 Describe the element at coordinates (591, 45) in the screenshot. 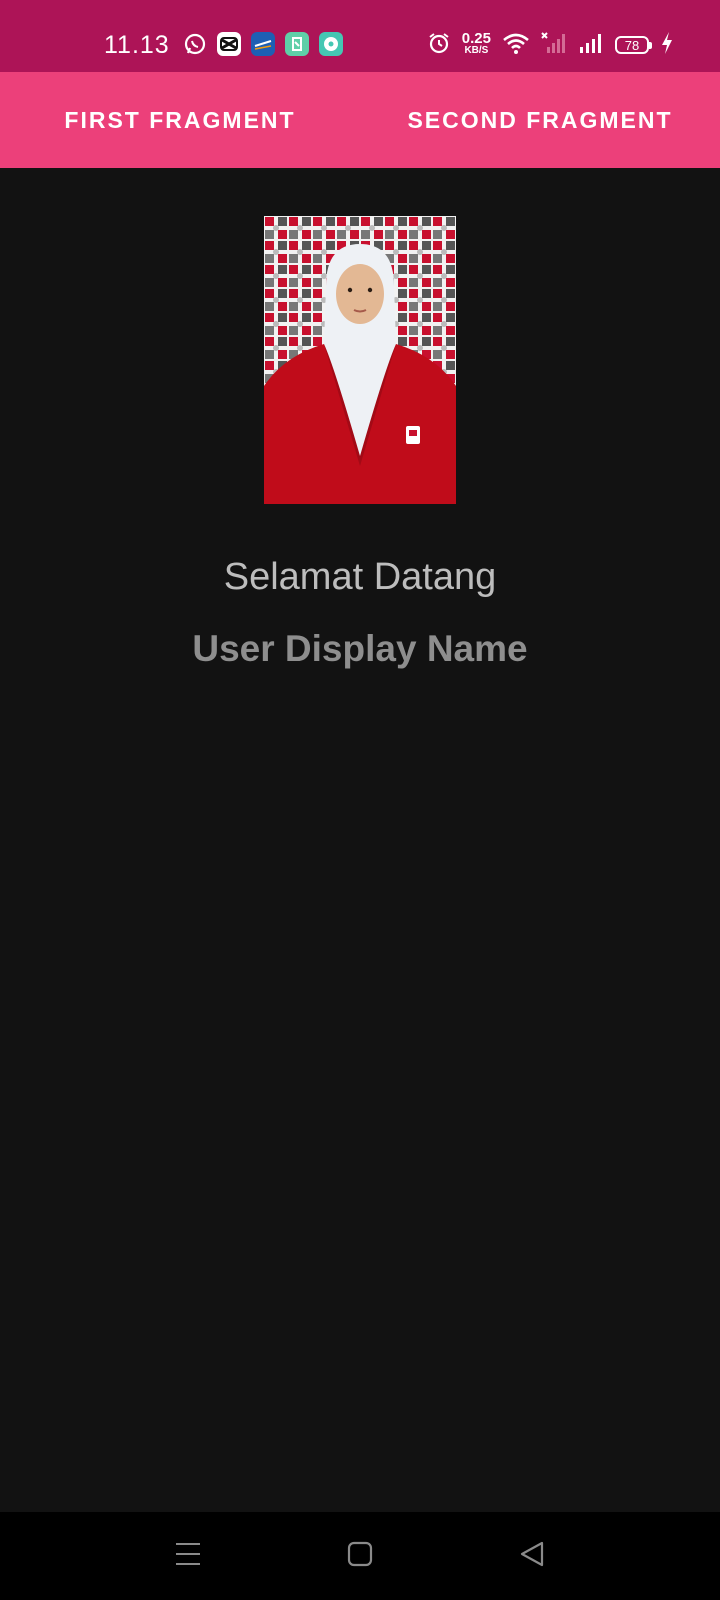

I see `signal-icon` at that location.